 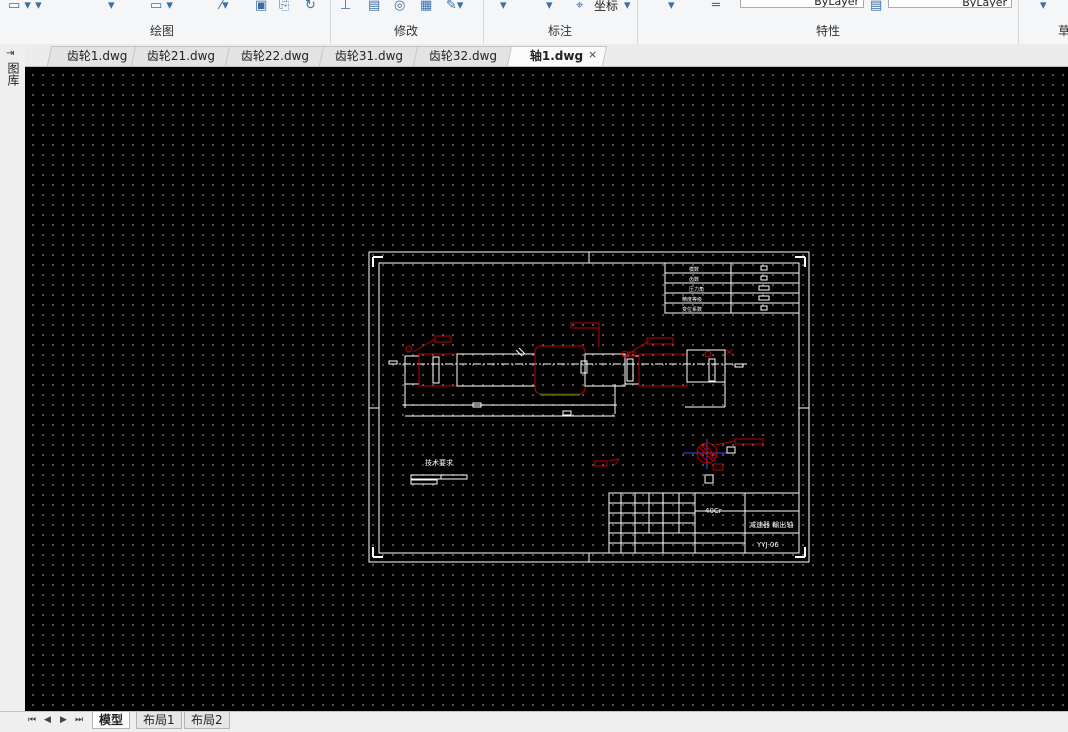 I want to click on first-layout-icon: ⏮, so click(x=32, y=720).